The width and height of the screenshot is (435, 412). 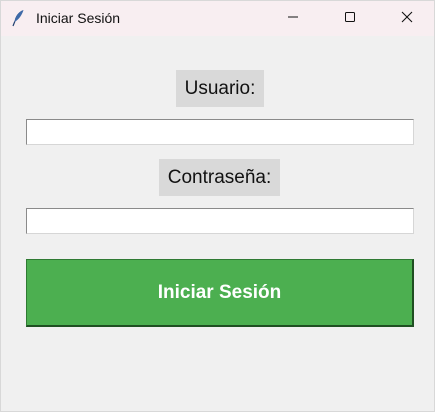 I want to click on minimize-icon, so click(x=293, y=19).